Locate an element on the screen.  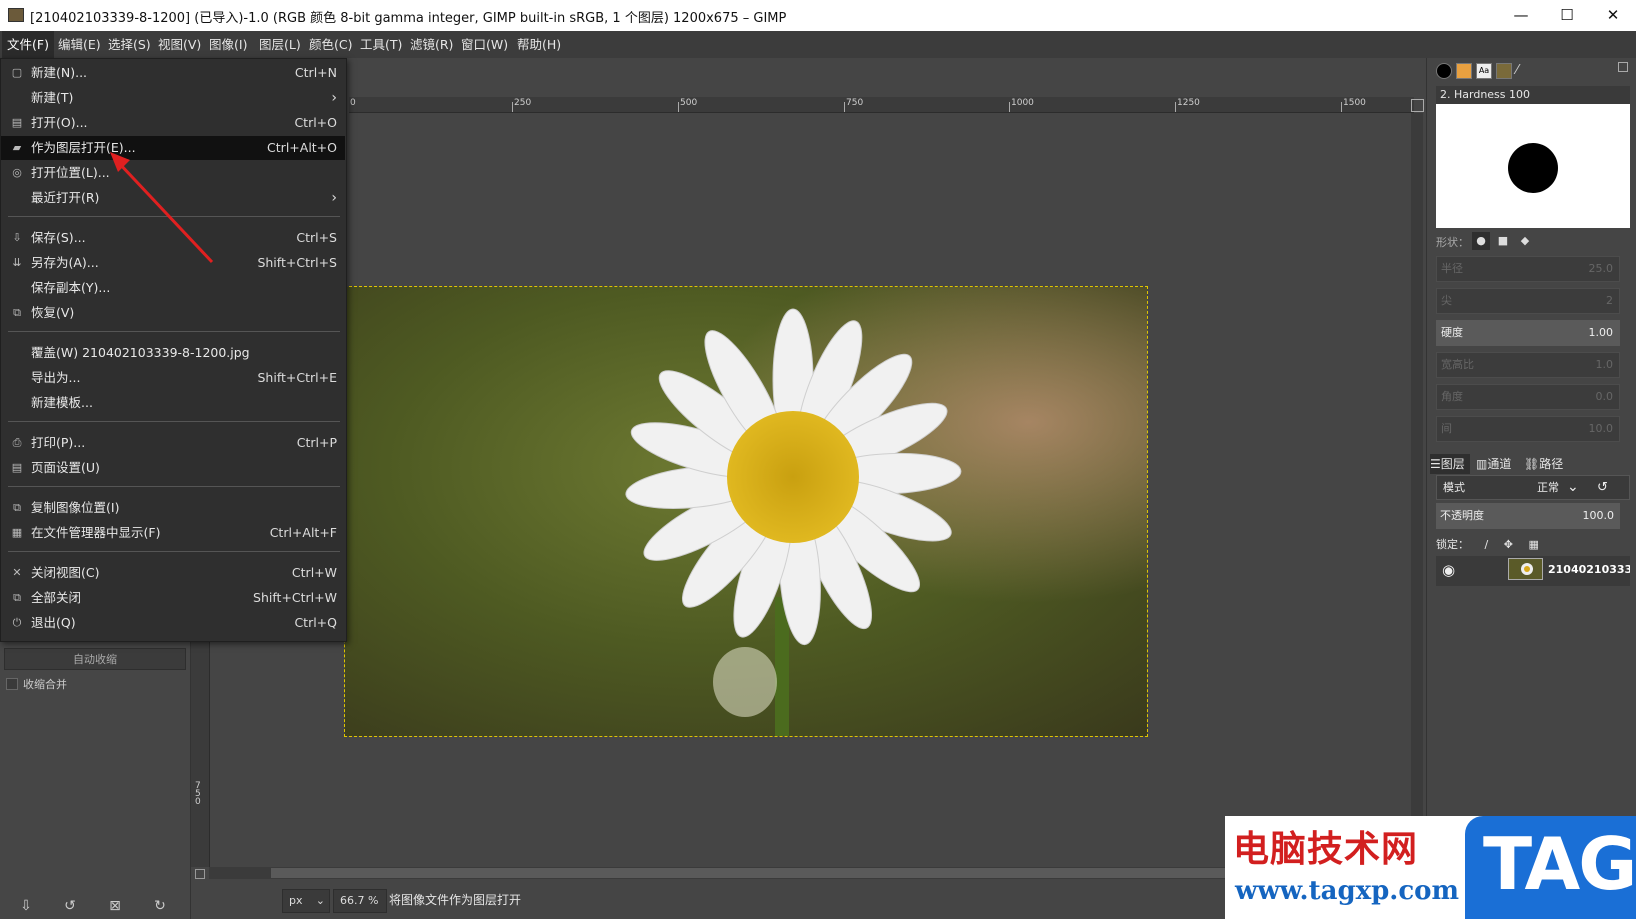
aspect-ratio-slider: 宽高比 1.0 is located at coordinates (1528, 365).